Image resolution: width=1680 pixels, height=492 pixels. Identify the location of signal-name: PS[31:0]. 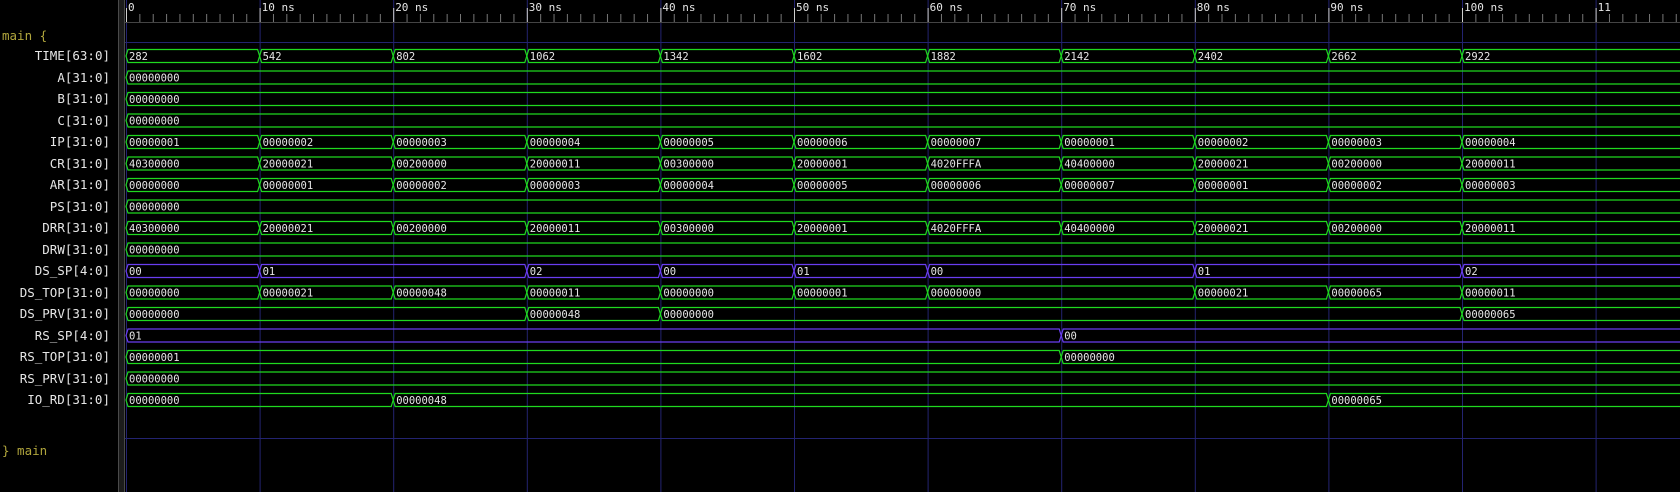
(80, 206).